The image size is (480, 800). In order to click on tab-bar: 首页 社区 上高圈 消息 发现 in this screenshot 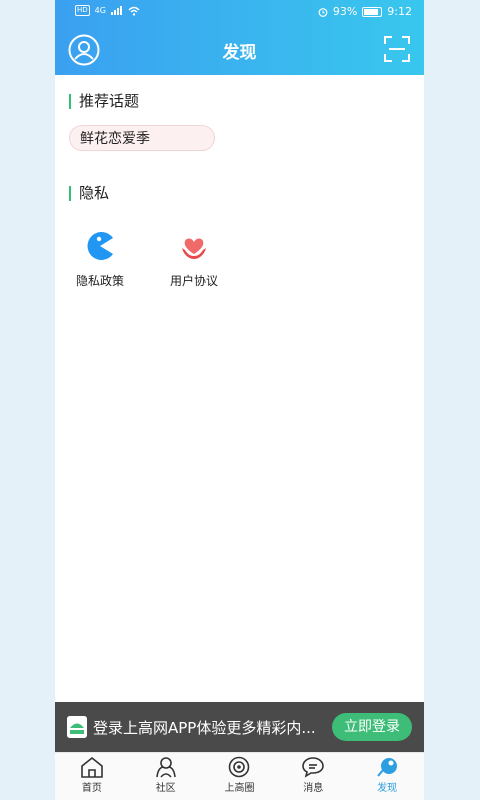, I will do `click(239, 776)`.